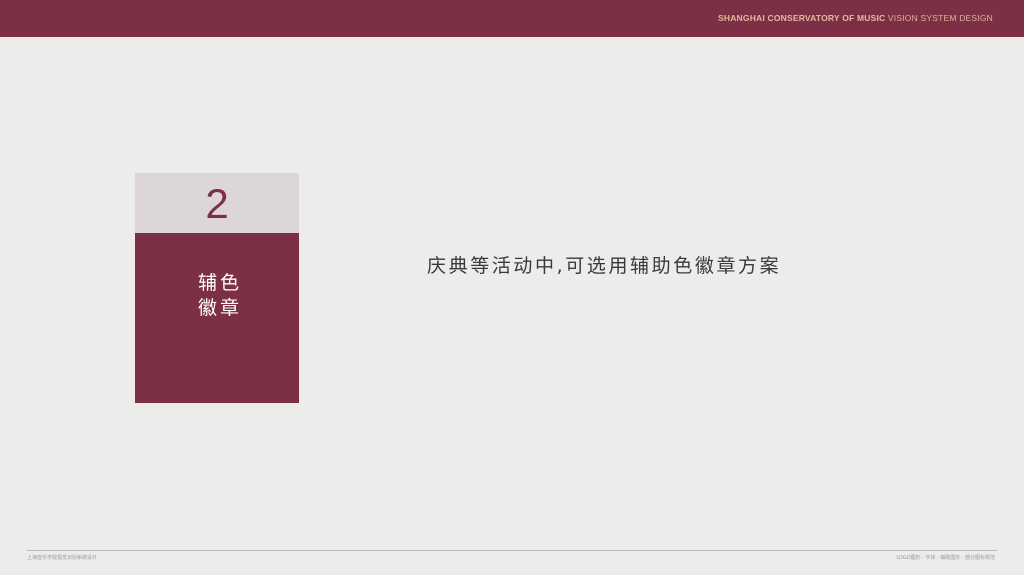 The width and height of the screenshot is (1024, 575). I want to click on section-number-panel: 2, so click(217, 203).